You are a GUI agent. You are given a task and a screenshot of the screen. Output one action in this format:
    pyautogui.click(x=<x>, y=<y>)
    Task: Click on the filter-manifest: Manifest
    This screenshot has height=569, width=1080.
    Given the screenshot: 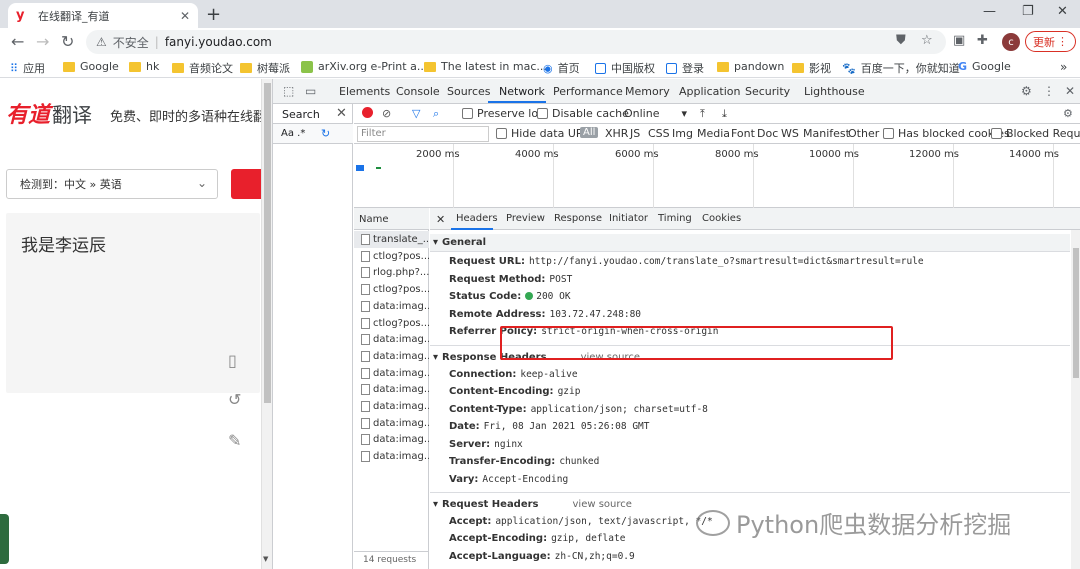 What is the action you would take?
    pyautogui.click(x=826, y=133)
    